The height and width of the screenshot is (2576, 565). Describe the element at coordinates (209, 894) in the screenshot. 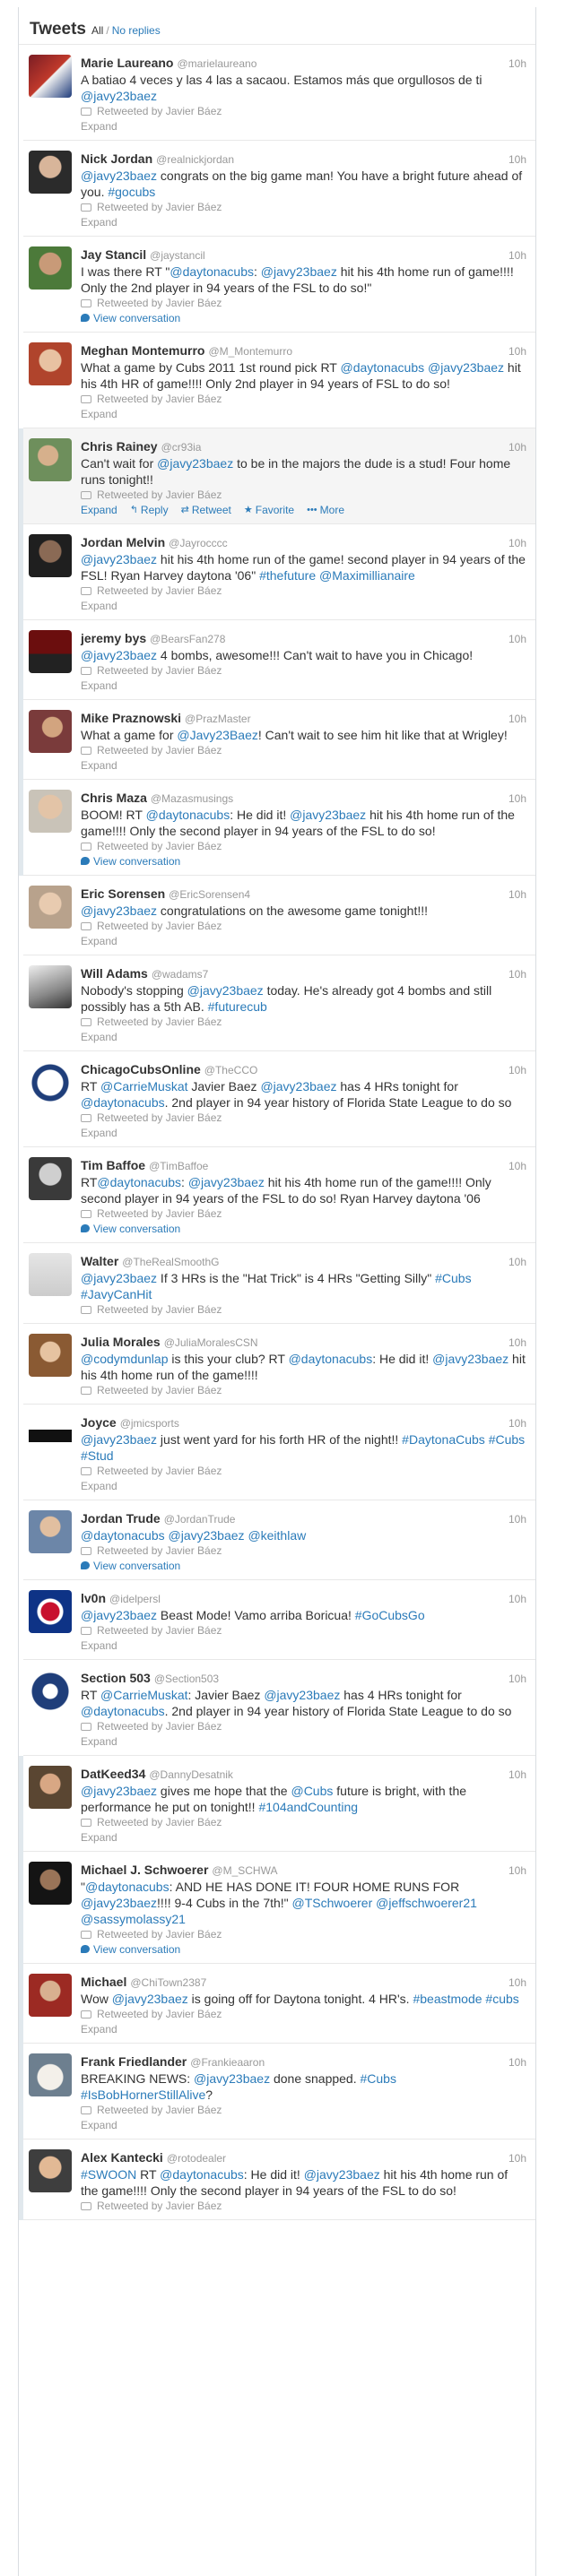

I see `user-handle: @EricSorensen4` at that location.